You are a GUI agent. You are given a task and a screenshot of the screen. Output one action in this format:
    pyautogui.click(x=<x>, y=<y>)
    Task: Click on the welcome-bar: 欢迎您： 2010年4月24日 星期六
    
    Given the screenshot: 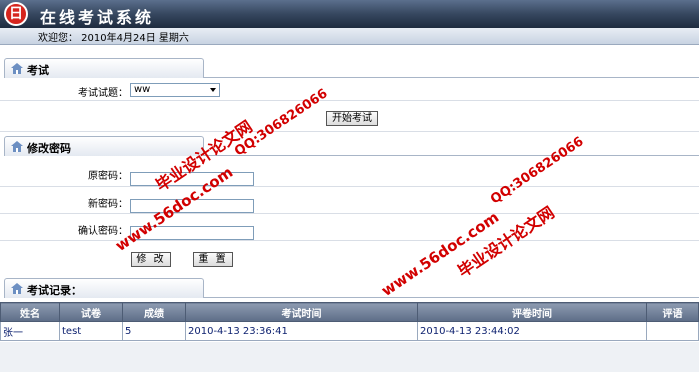 What is the action you would take?
    pyautogui.click(x=349, y=36)
    